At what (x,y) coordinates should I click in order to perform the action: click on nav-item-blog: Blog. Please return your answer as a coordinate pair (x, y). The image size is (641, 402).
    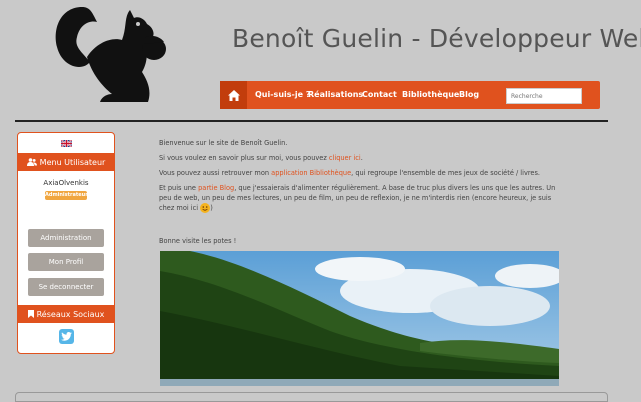
    Looking at the image, I should click on (469, 95).